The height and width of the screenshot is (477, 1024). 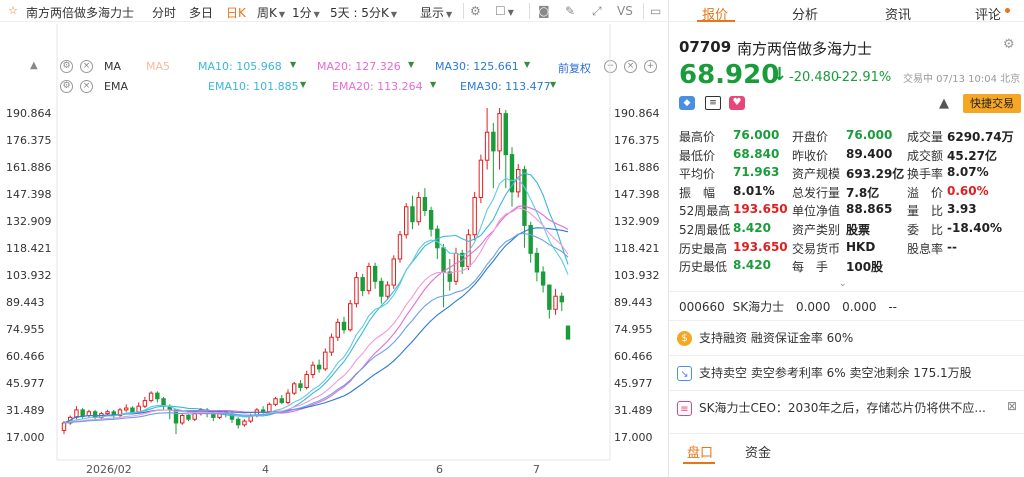 I want to click on stock-title: 南方两倍做多海力士, so click(x=80, y=13).